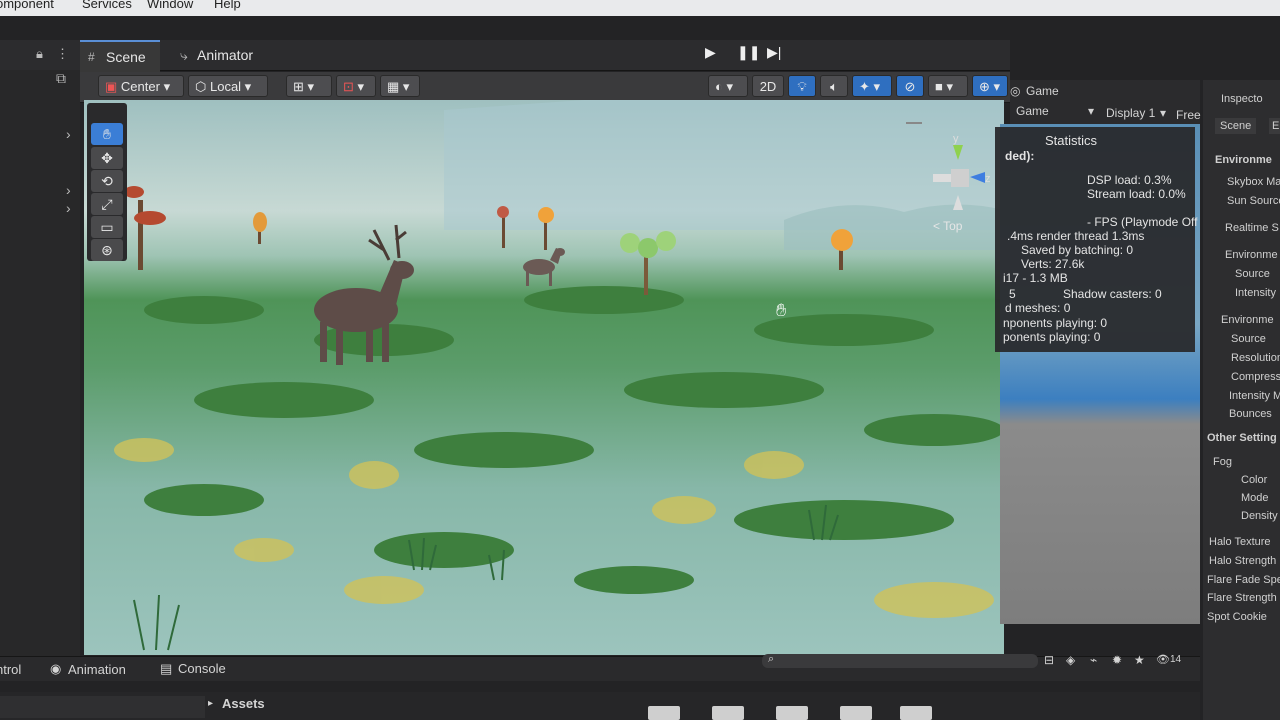 The height and width of the screenshot is (720, 1280). What do you see at coordinates (802, 86) in the screenshot?
I see `lighting-icon: 💡︎` at bounding box center [802, 86].